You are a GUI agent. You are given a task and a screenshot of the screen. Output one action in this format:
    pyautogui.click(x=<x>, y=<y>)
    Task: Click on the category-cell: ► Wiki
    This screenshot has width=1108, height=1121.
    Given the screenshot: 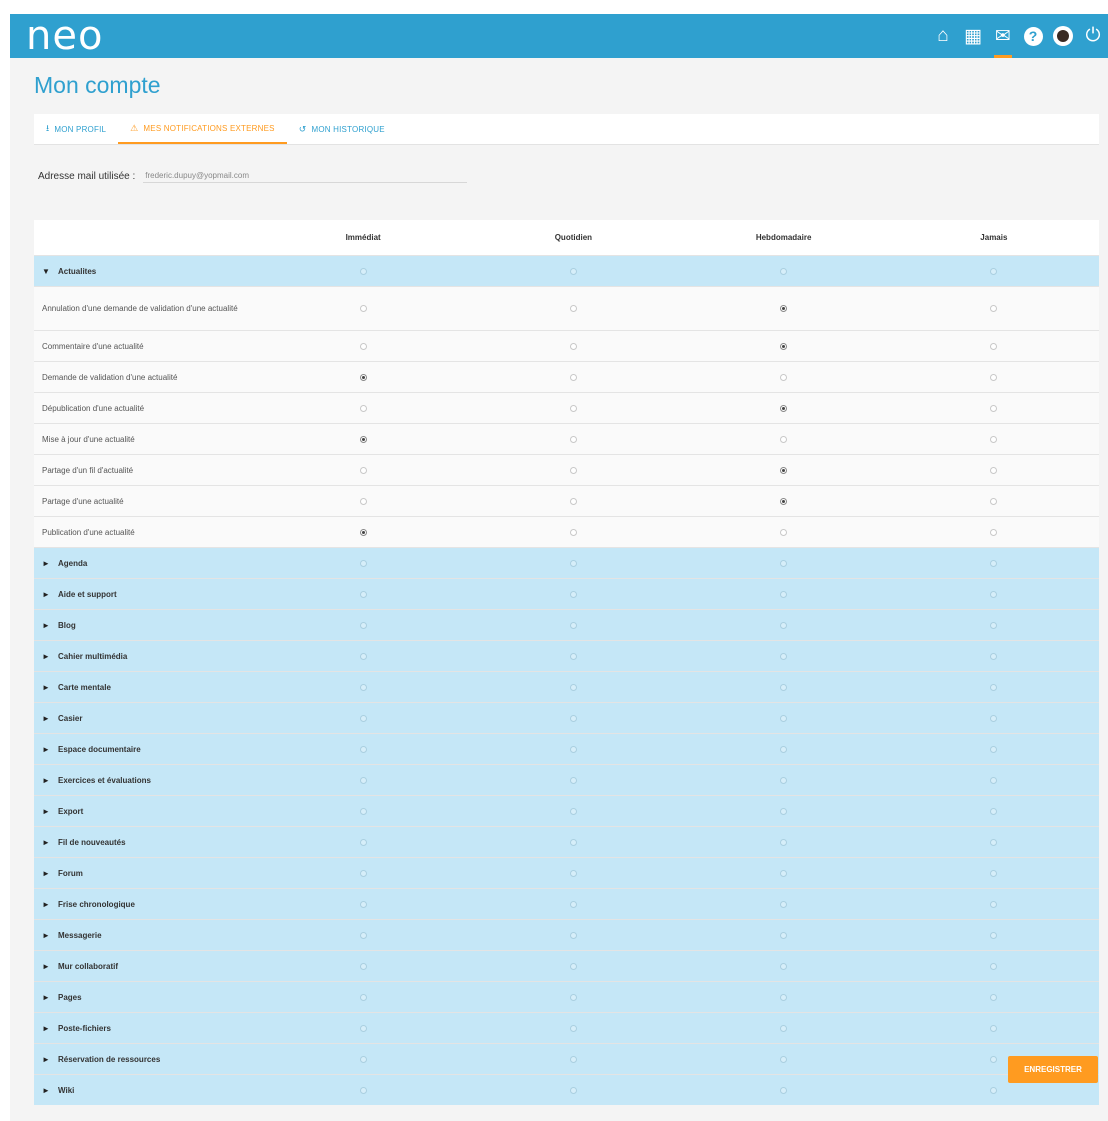 What is the action you would take?
    pyautogui.click(x=146, y=1089)
    